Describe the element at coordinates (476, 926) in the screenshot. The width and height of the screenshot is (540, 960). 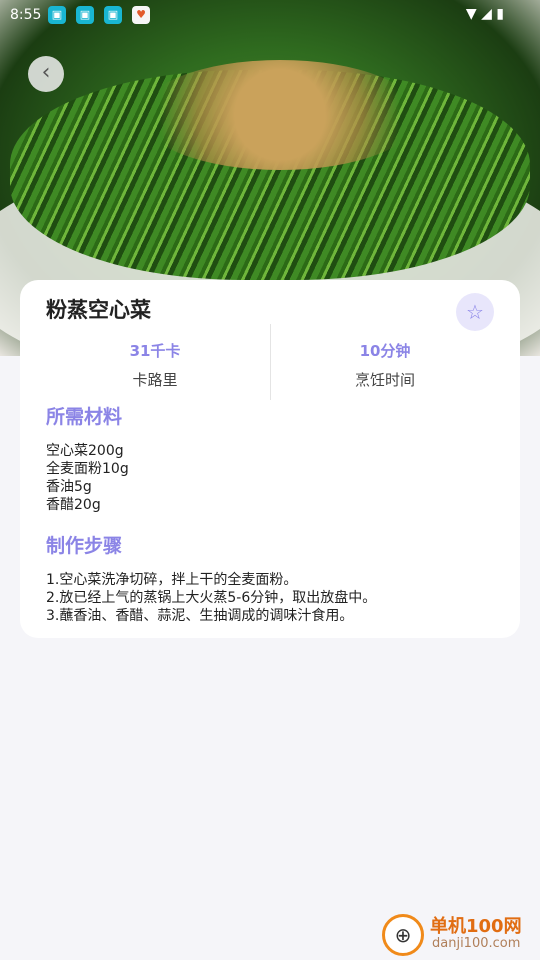
I see `watermark-title: 单机100网` at that location.